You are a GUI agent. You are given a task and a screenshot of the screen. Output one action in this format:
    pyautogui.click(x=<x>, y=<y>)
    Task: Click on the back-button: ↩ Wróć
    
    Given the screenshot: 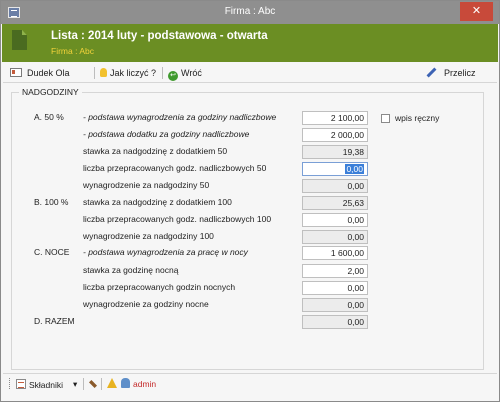 What is the action you would take?
    pyautogui.click(x=185, y=73)
    